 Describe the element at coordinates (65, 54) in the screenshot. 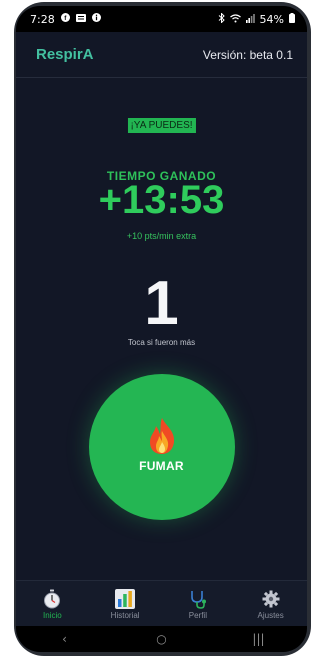

I see `app-logo: RespirA` at that location.